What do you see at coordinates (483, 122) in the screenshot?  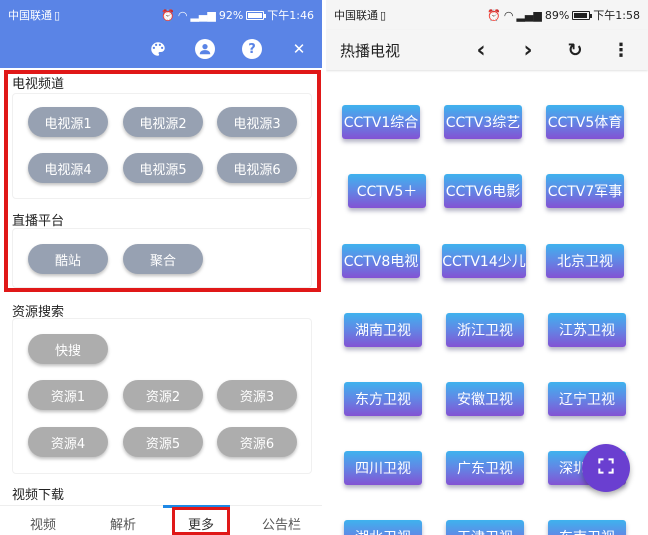 I see `channel-button: CCTV3综艺` at bounding box center [483, 122].